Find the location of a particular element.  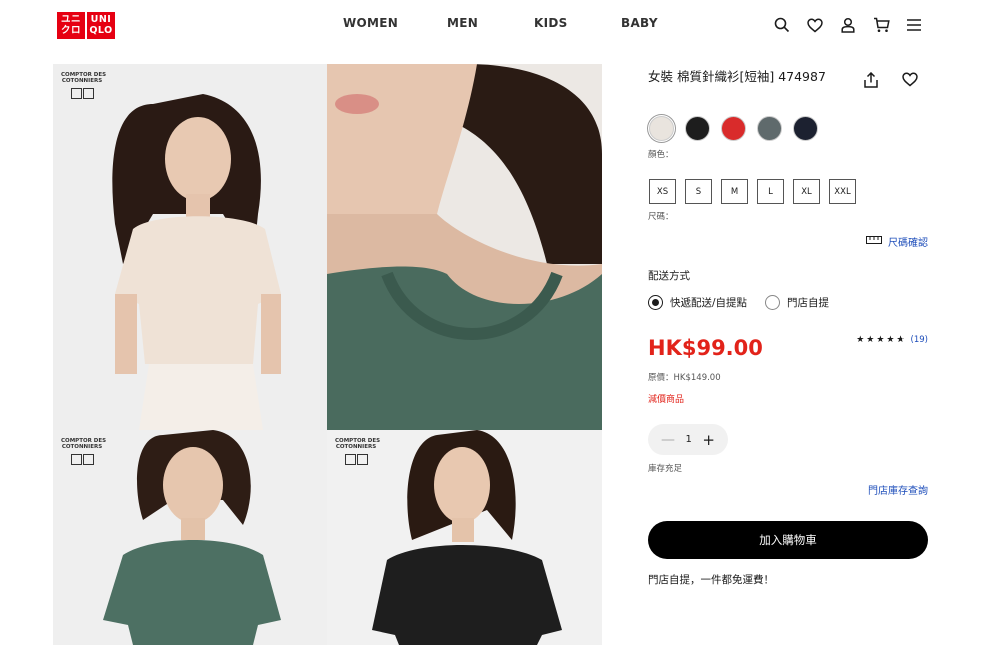

rating-count: (19) is located at coordinates (919, 340).